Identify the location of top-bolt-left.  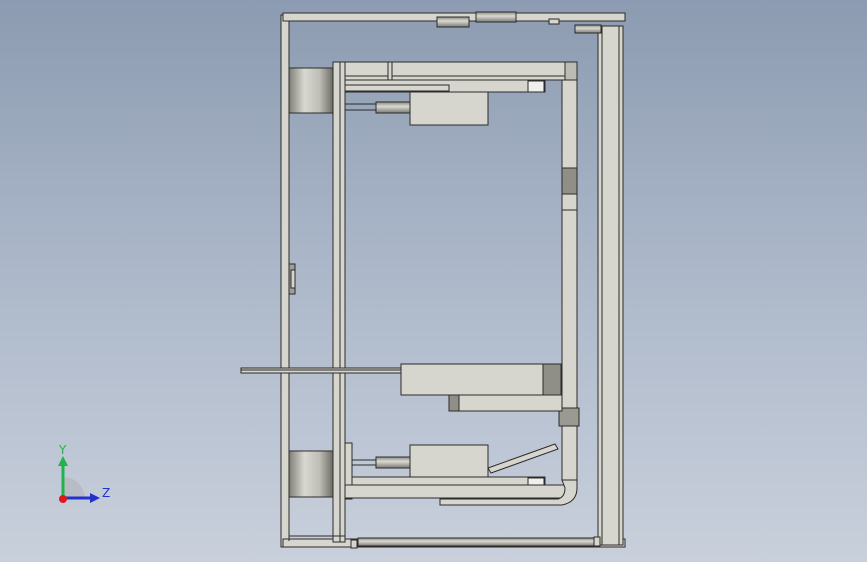
(453, 22).